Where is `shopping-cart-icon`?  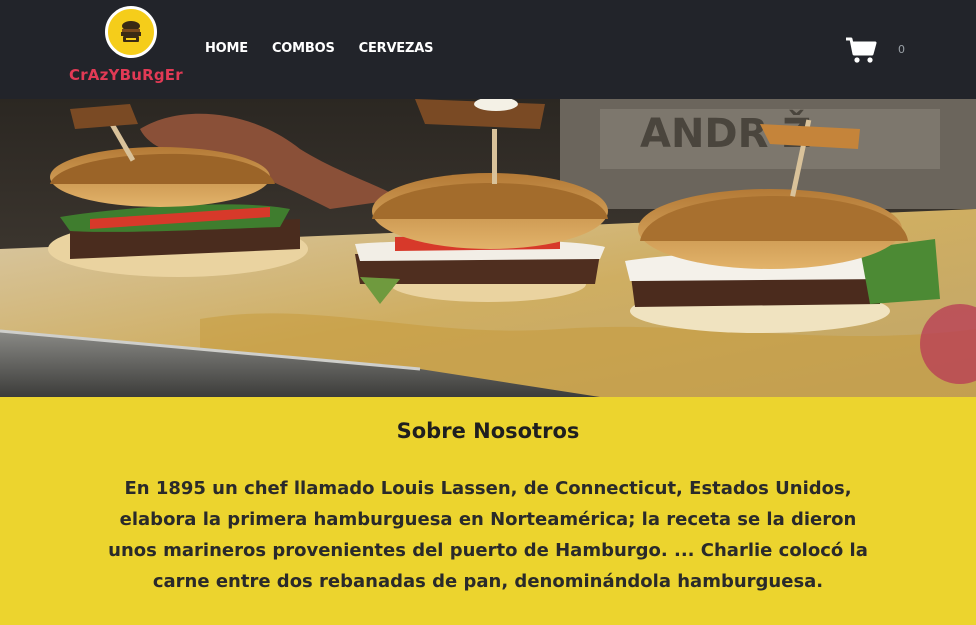
shopping-cart-icon is located at coordinates (861, 50).